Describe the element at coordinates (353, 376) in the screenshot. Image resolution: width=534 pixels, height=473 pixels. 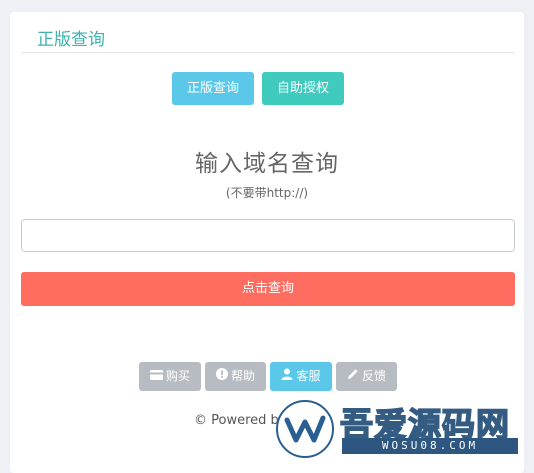
I see `pencil-icon` at that location.